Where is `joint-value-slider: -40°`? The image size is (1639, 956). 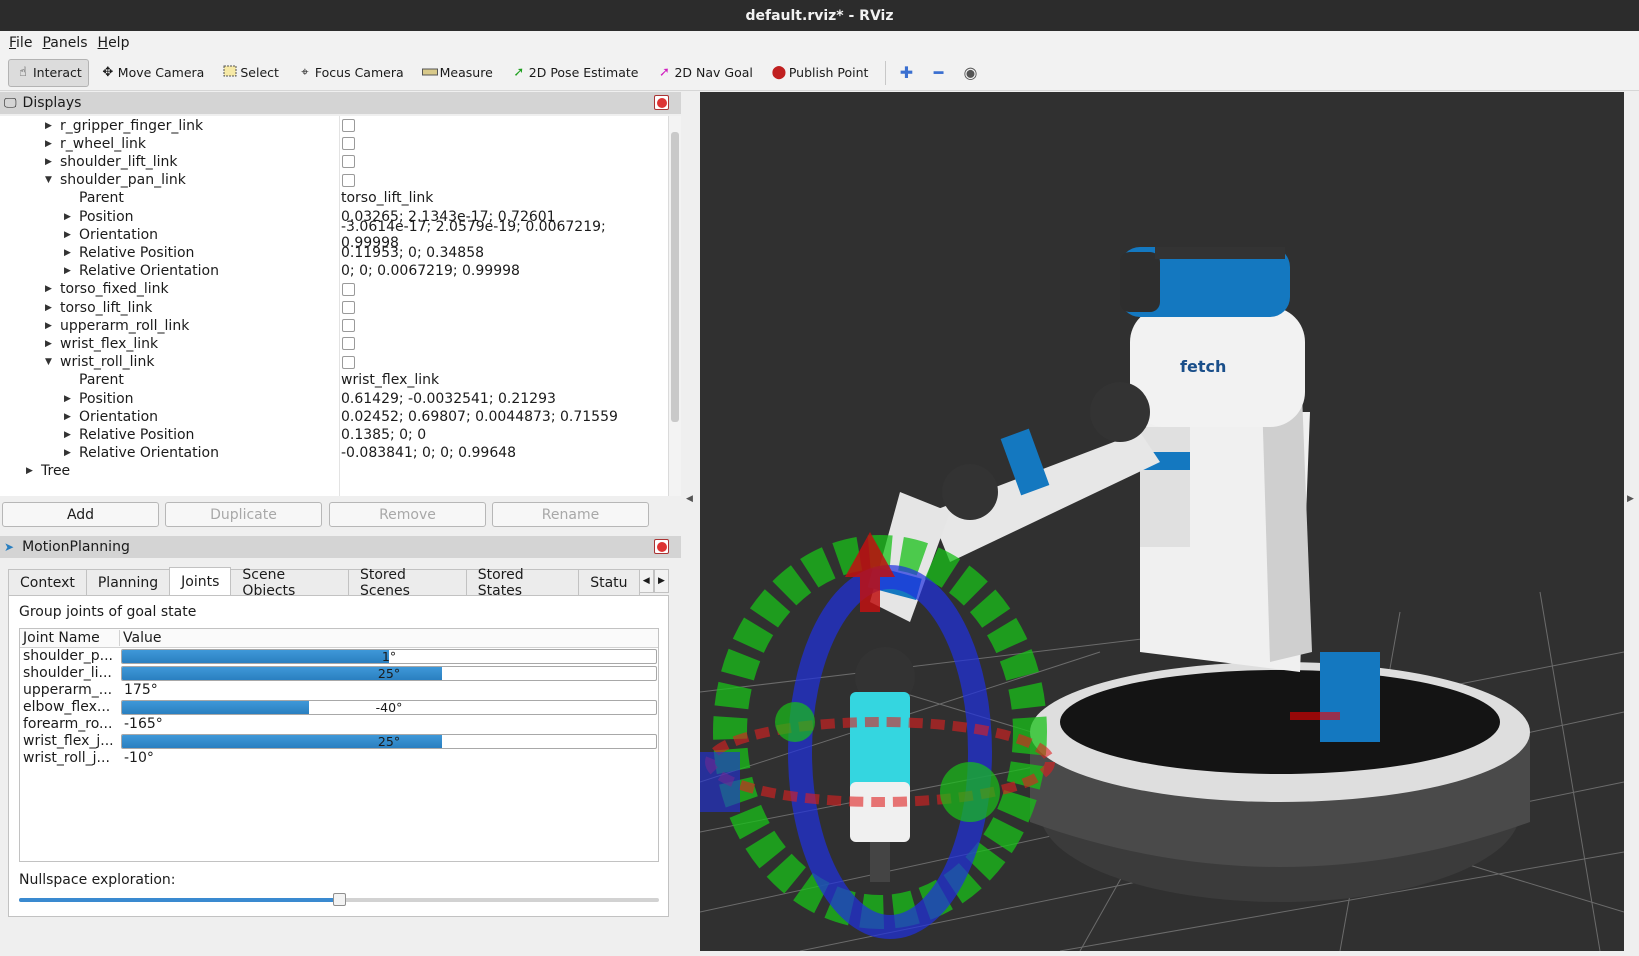 joint-value-slider: -40° is located at coordinates (389, 707).